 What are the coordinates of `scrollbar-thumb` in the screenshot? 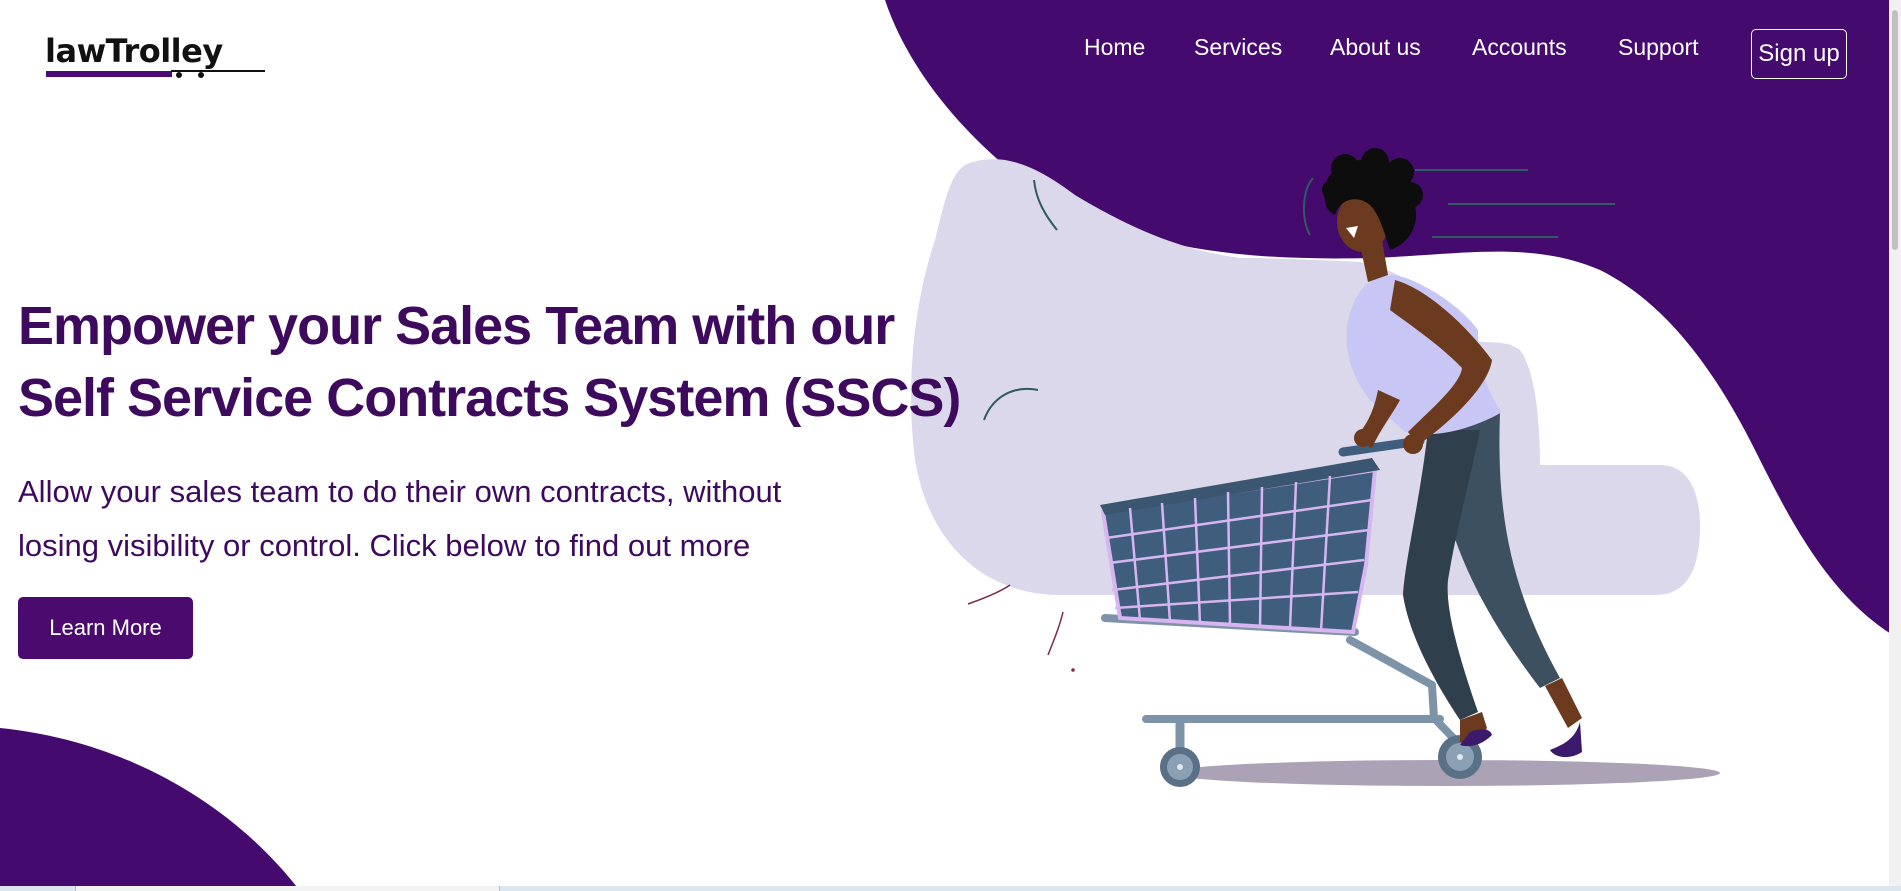 It's located at (1895, 130).